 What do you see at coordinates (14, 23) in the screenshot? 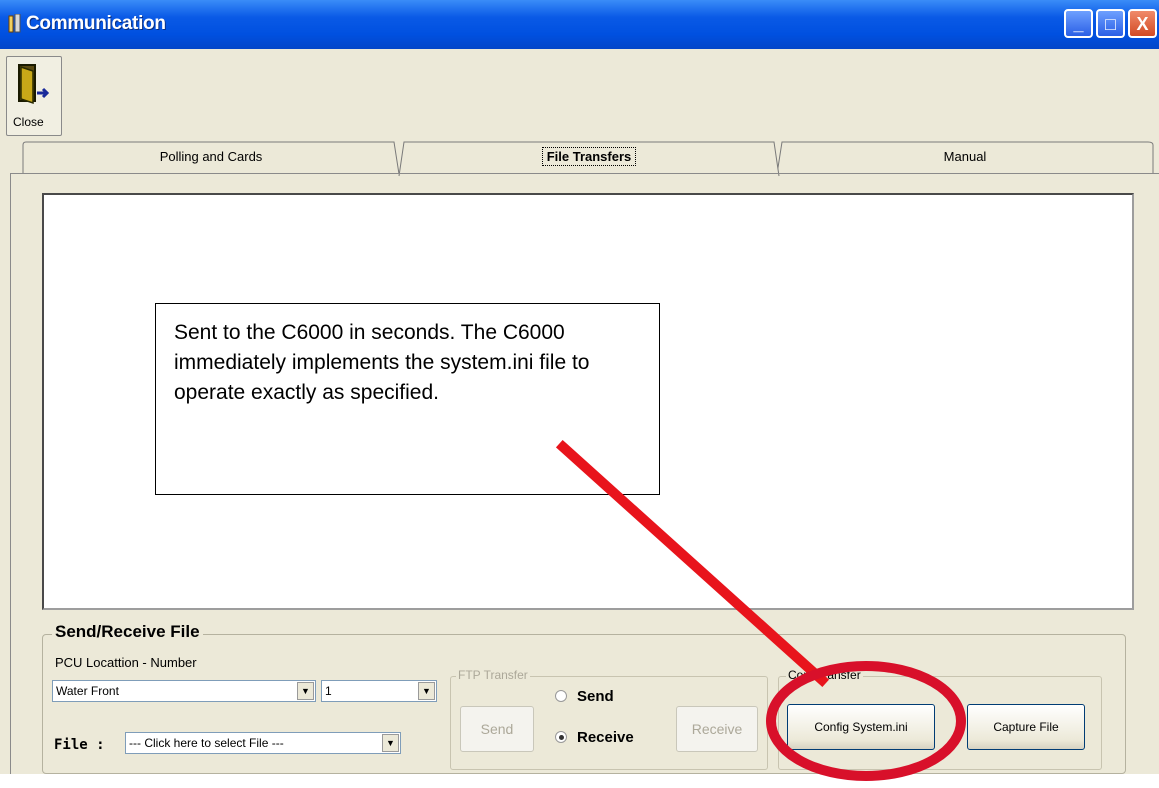
I see `app-icon` at bounding box center [14, 23].